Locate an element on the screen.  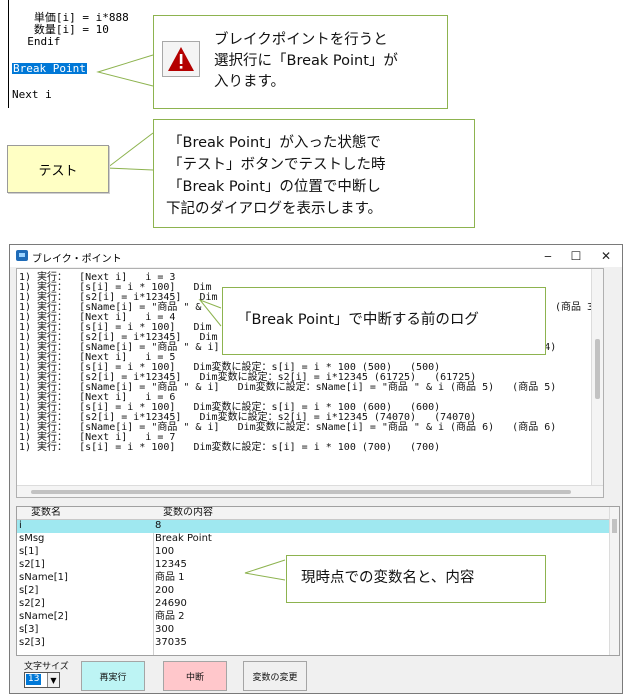
dialog-callout-pointers is located at coordinates (242, 439).